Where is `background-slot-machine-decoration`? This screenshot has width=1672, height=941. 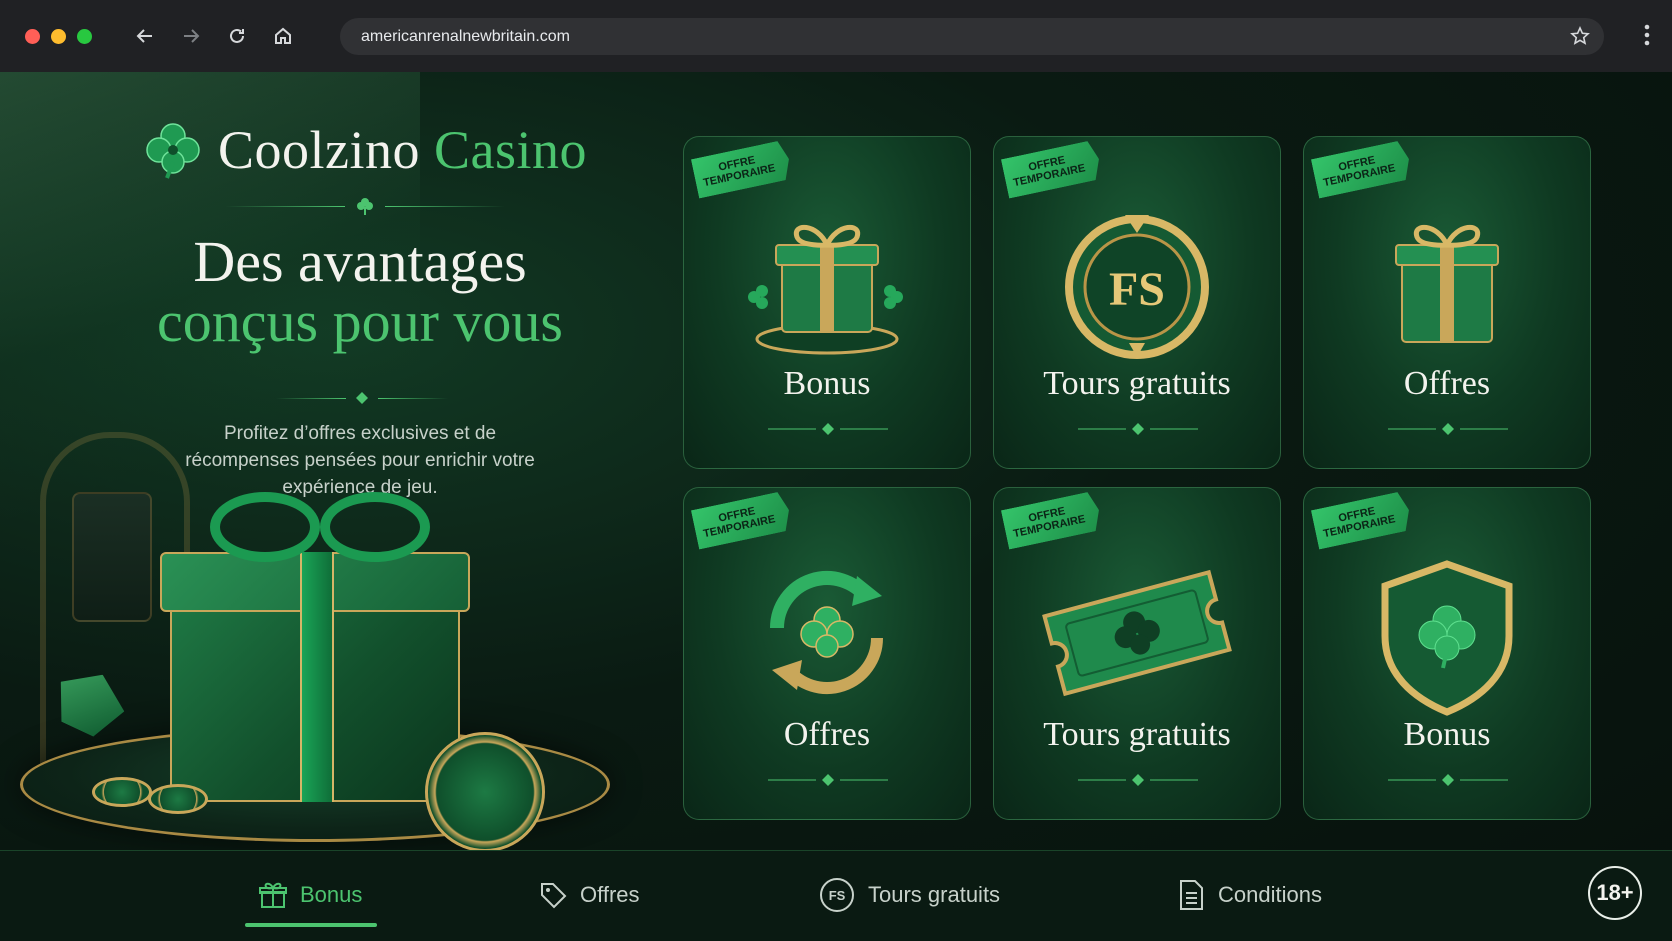
background-slot-machine-decoration is located at coordinates (112, 557).